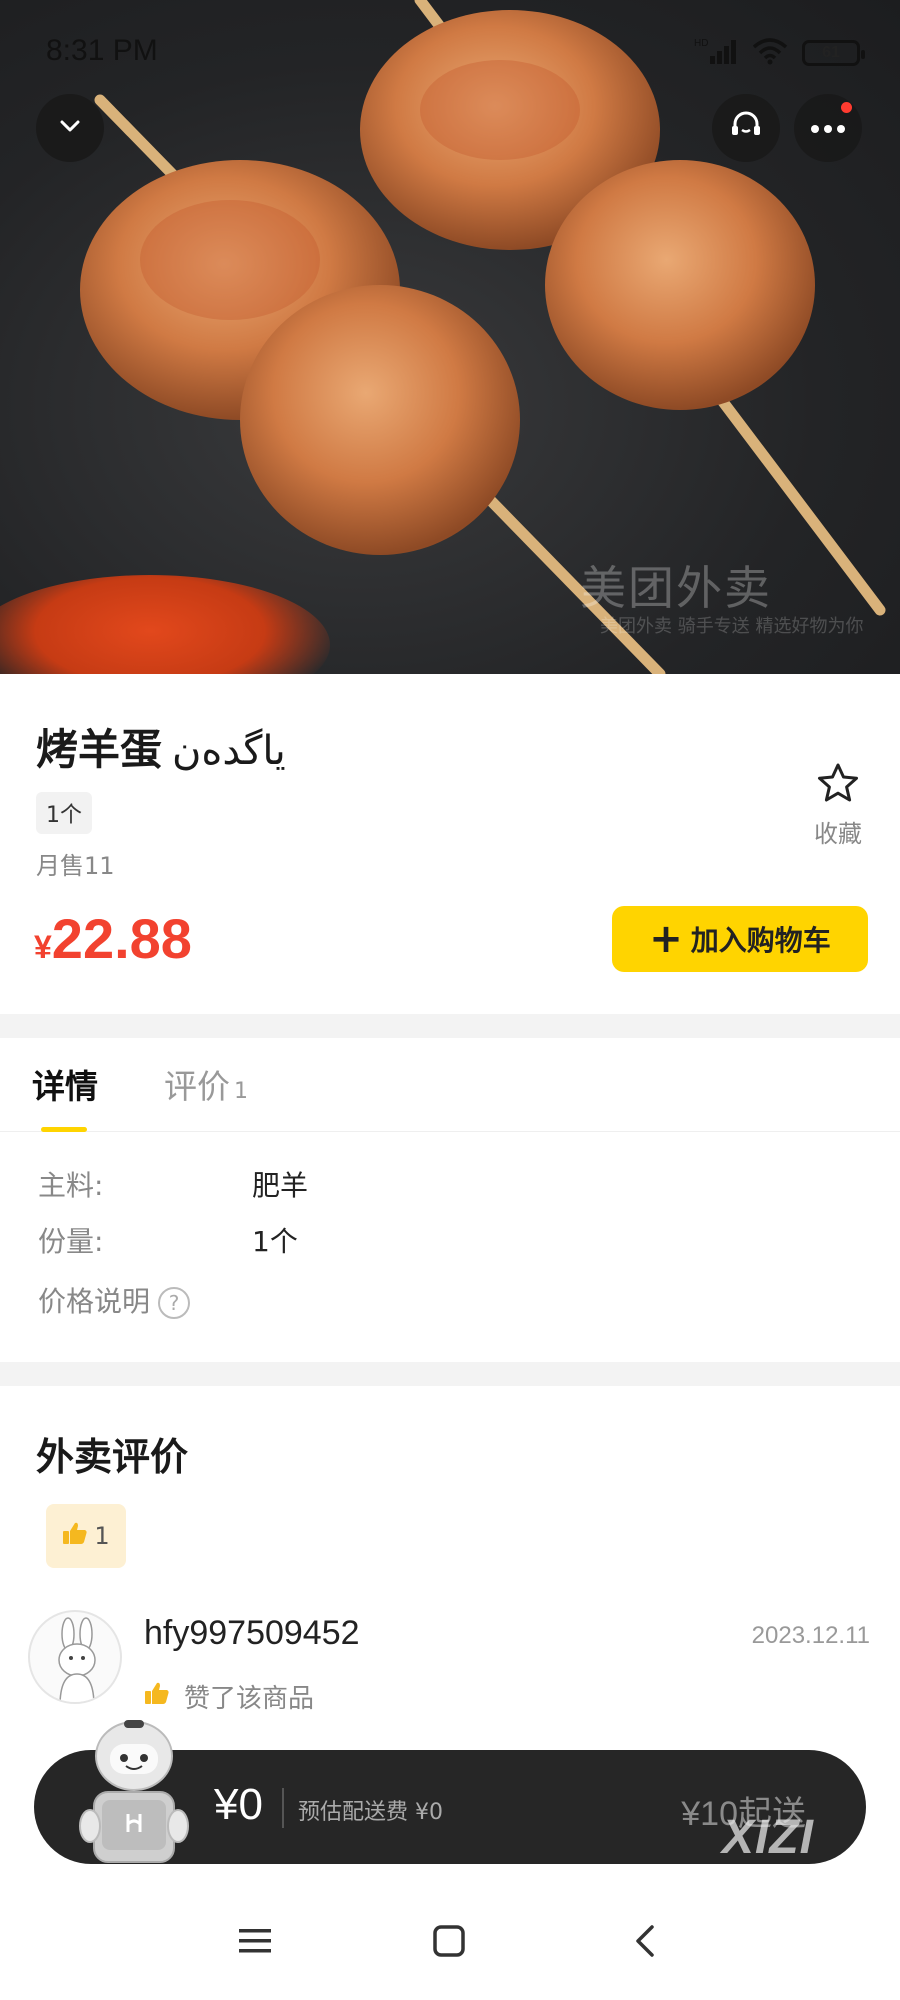 This screenshot has height=2000, width=900. Describe the element at coordinates (238, 1804) in the screenshot. I see `cart-total: ¥0` at that location.